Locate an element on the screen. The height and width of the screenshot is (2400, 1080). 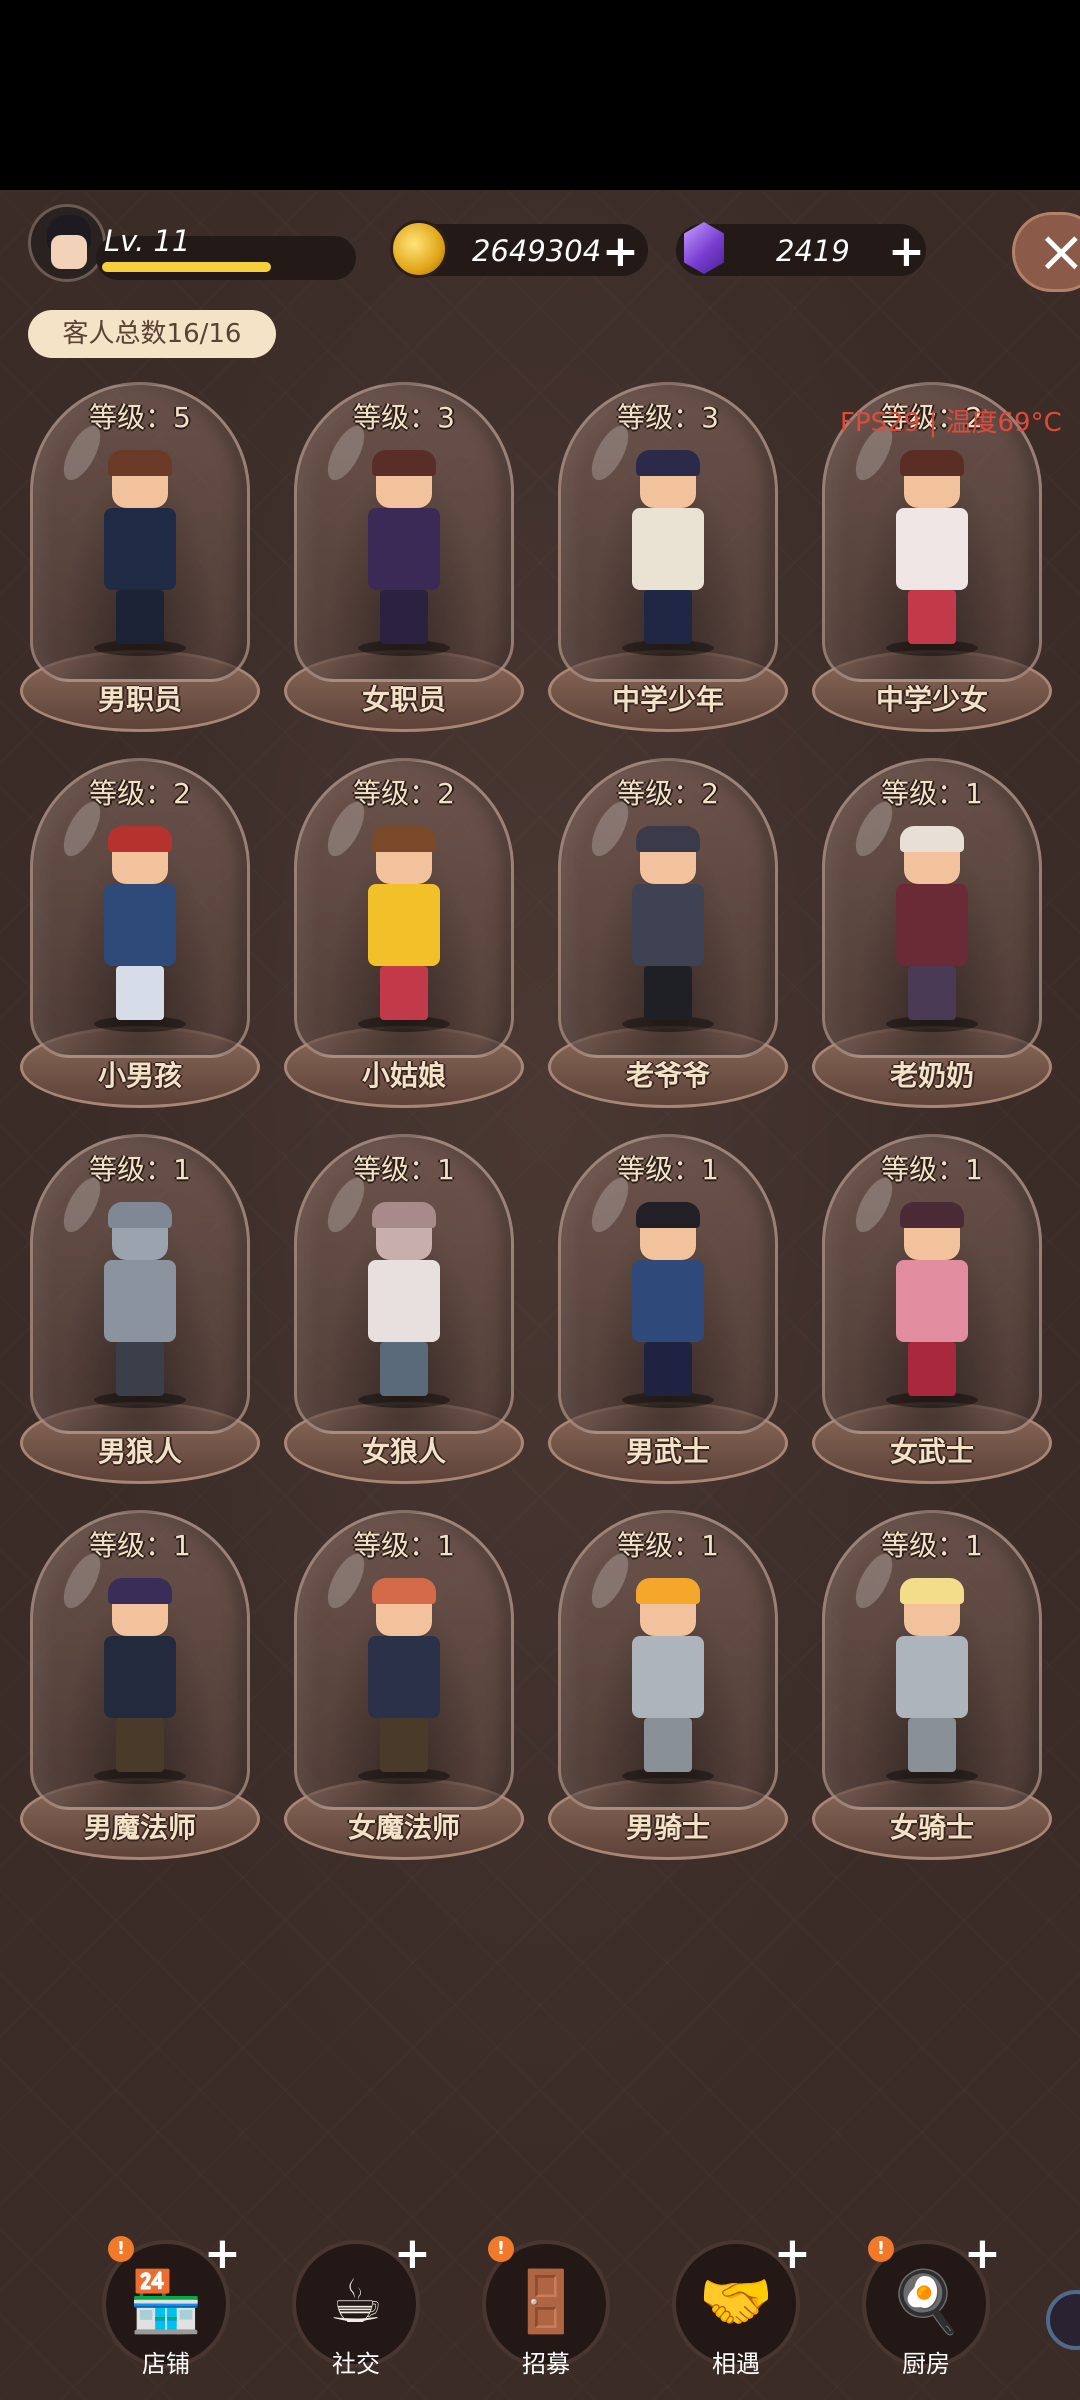
side-menu-button is located at coordinates (1063, 2320).